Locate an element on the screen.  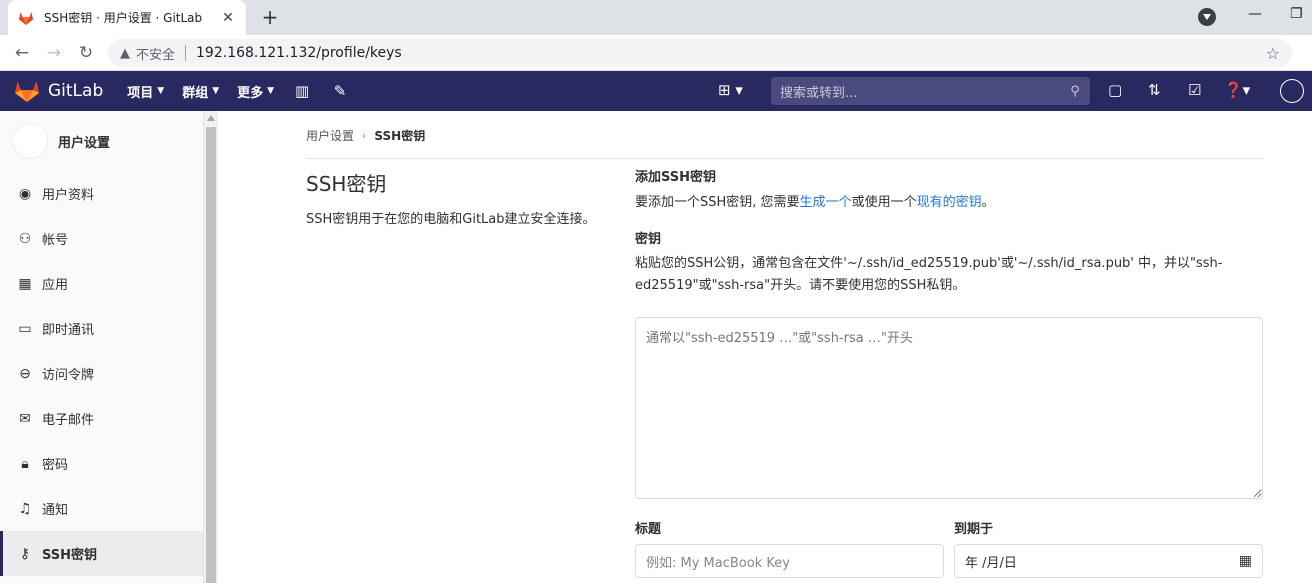
title-input: 例如: My MacBook Key is located at coordinates (789, 561).